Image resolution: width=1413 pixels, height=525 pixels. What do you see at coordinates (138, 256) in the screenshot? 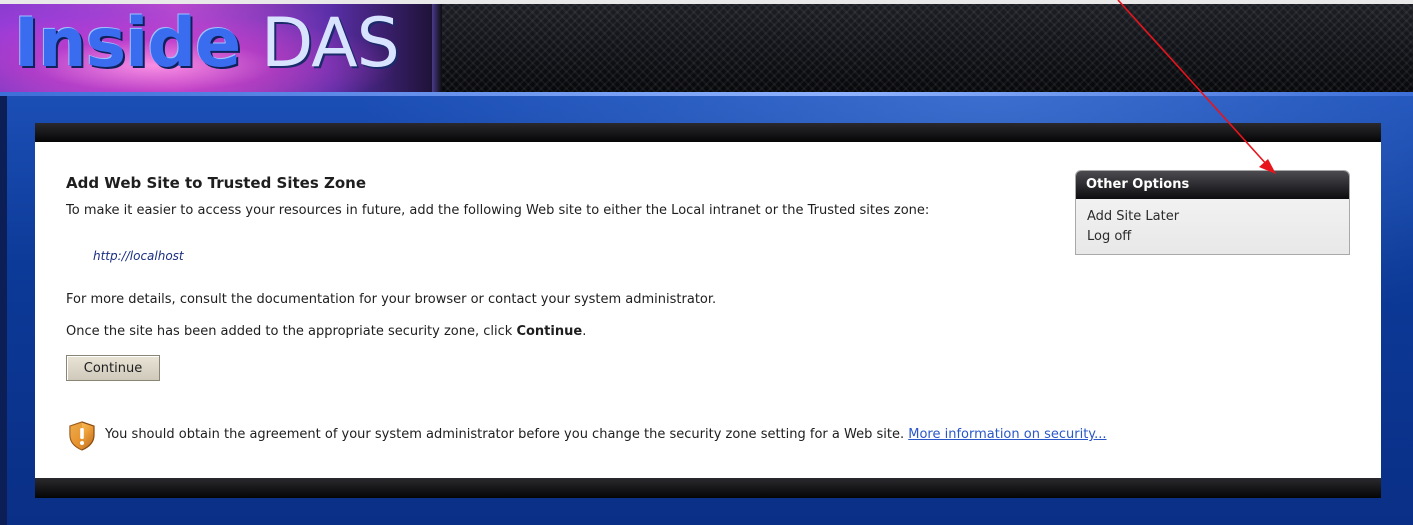
I see `site-url: http://localhost` at bounding box center [138, 256].